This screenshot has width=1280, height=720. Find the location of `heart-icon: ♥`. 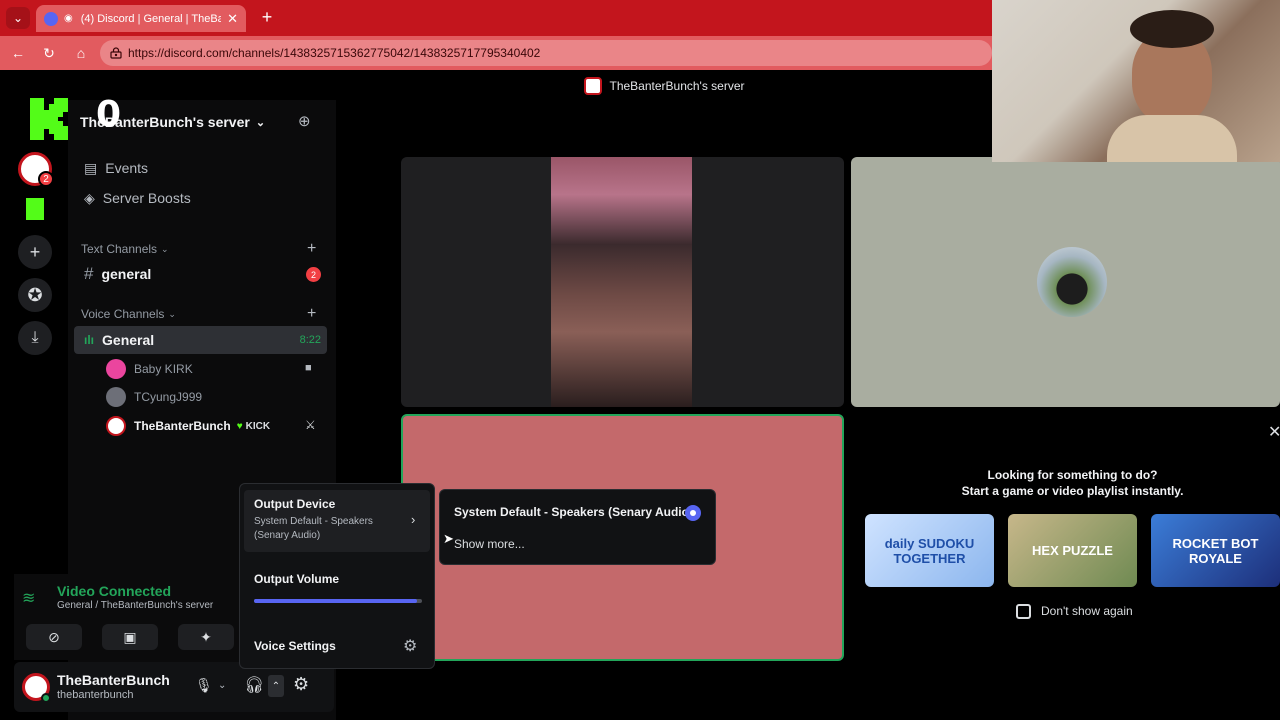

heart-icon: ♥ is located at coordinates (239, 426).